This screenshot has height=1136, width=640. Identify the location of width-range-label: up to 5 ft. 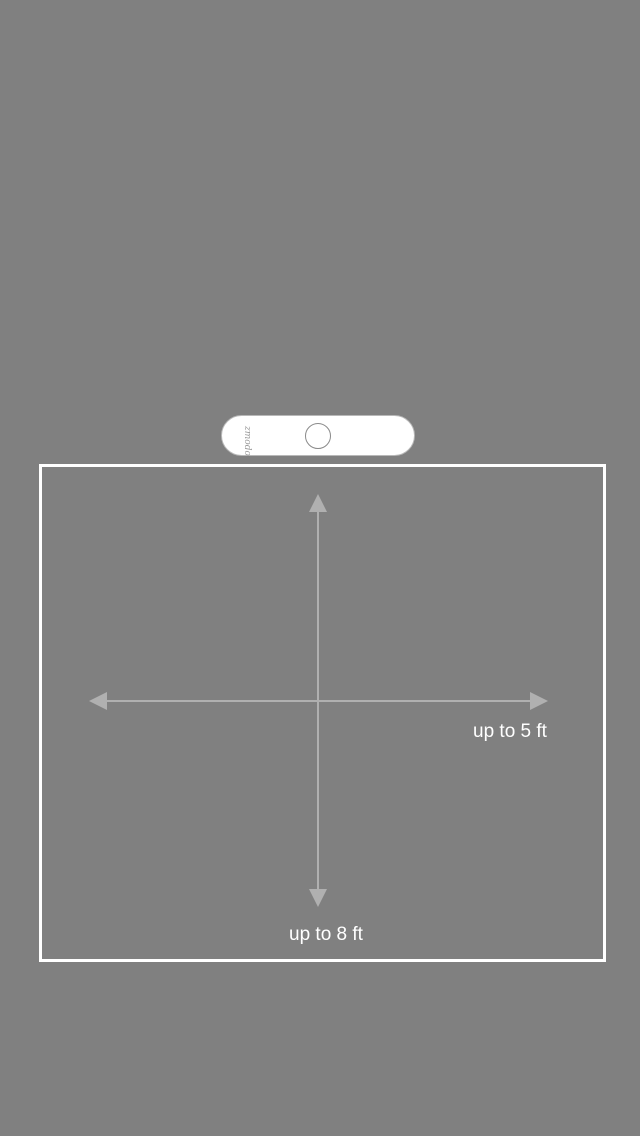
(510, 731).